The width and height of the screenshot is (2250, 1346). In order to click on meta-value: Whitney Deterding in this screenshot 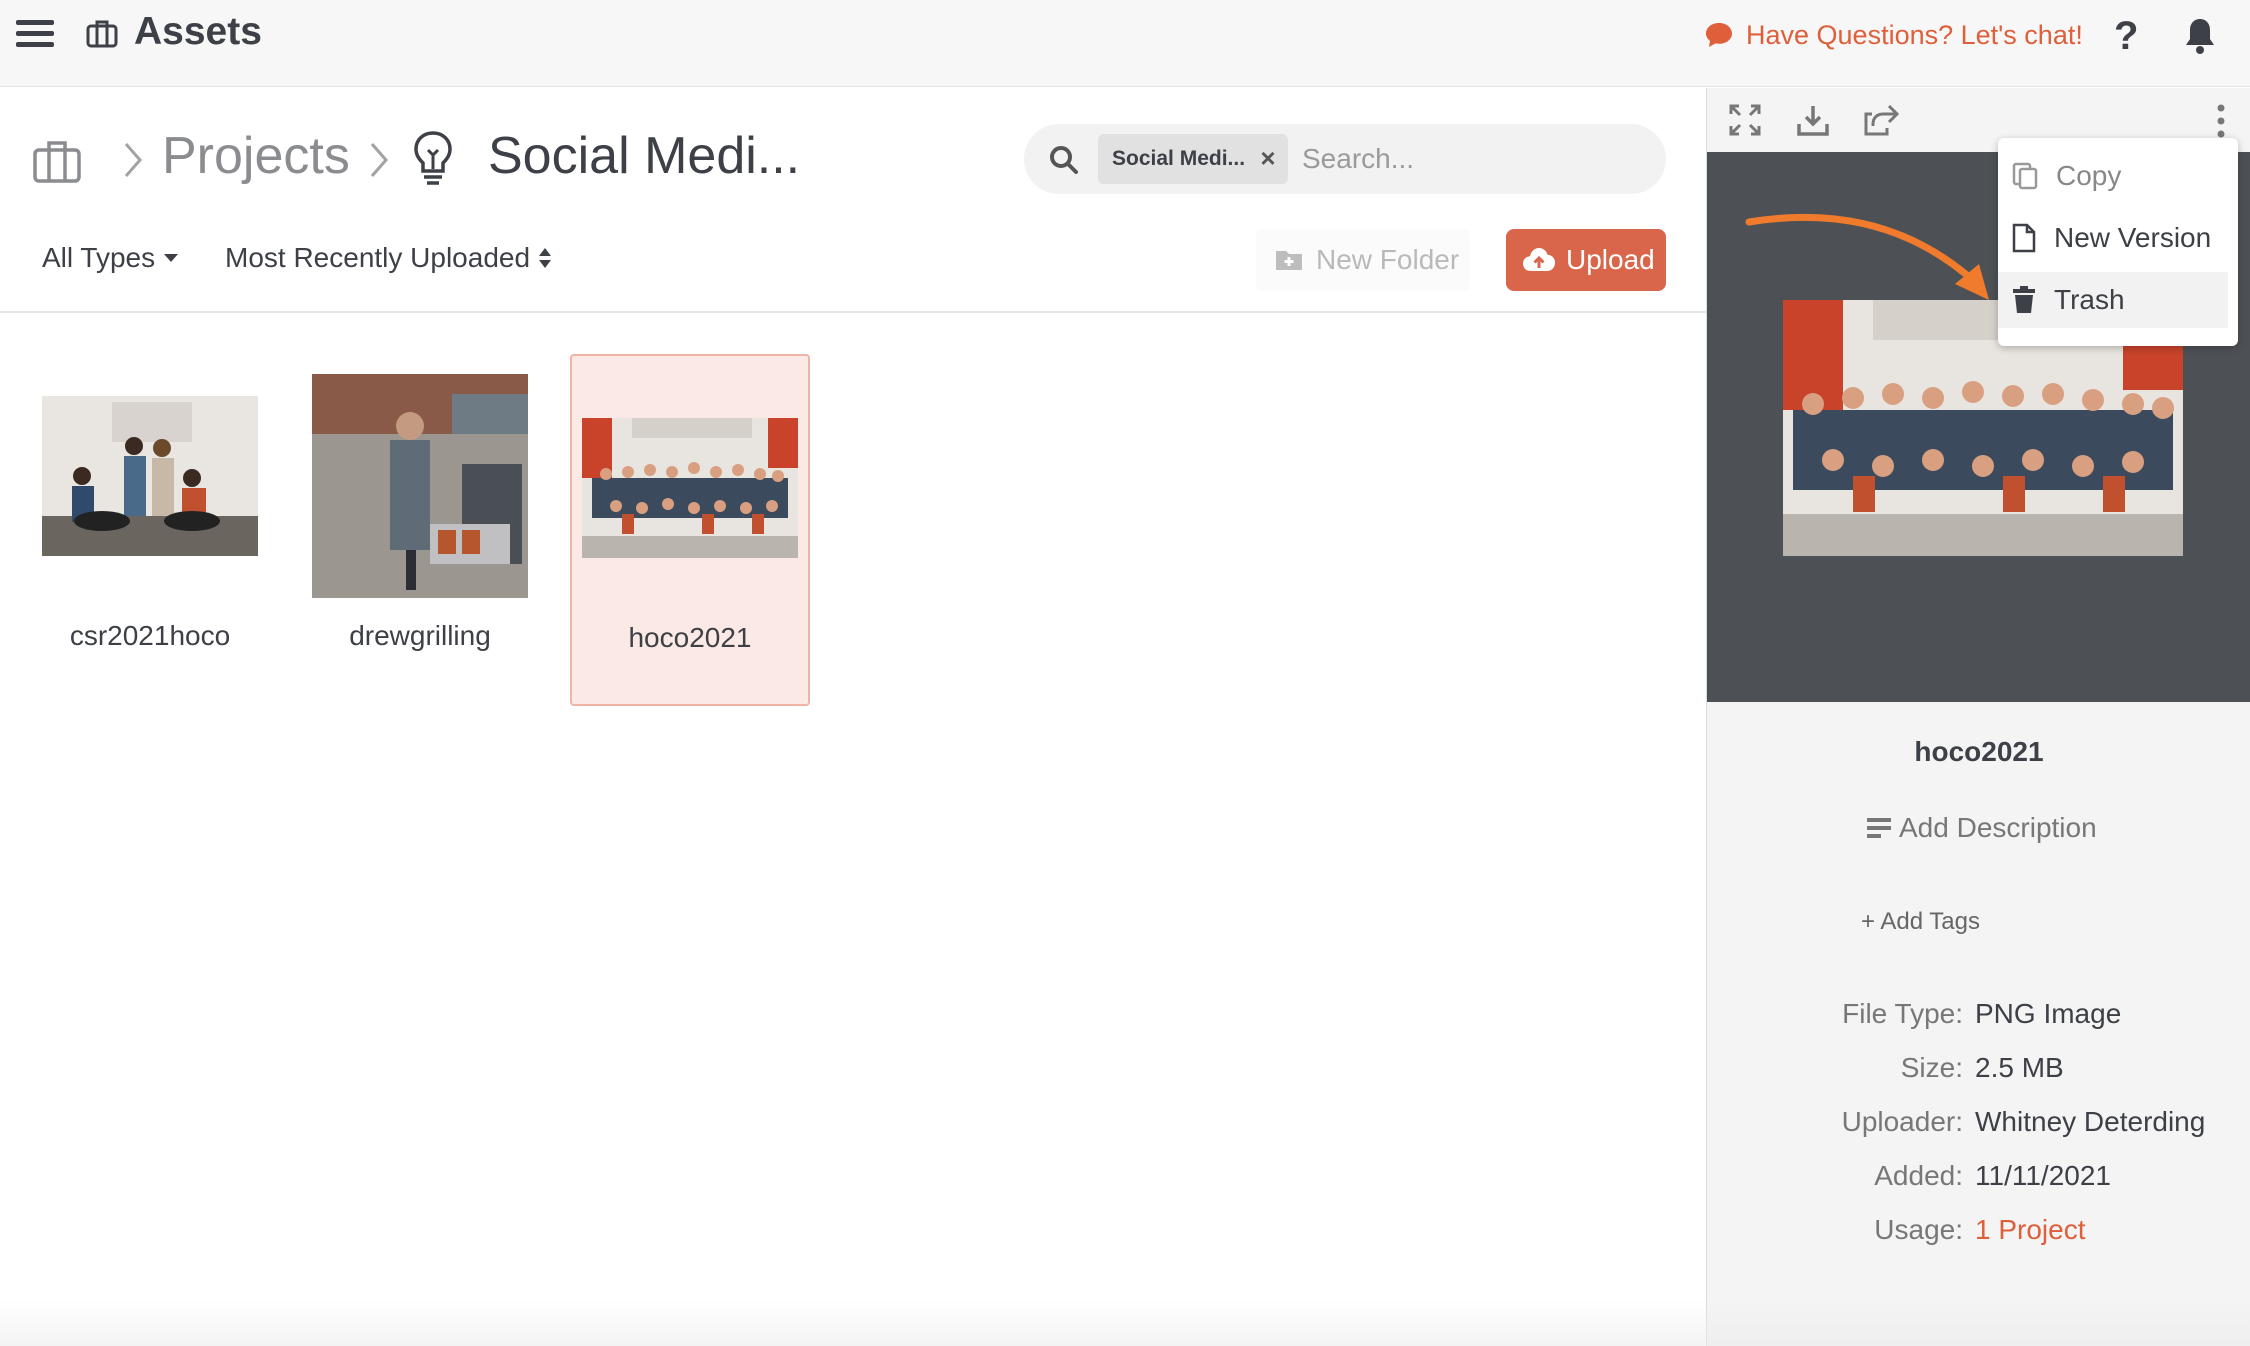, I will do `click(2090, 1121)`.